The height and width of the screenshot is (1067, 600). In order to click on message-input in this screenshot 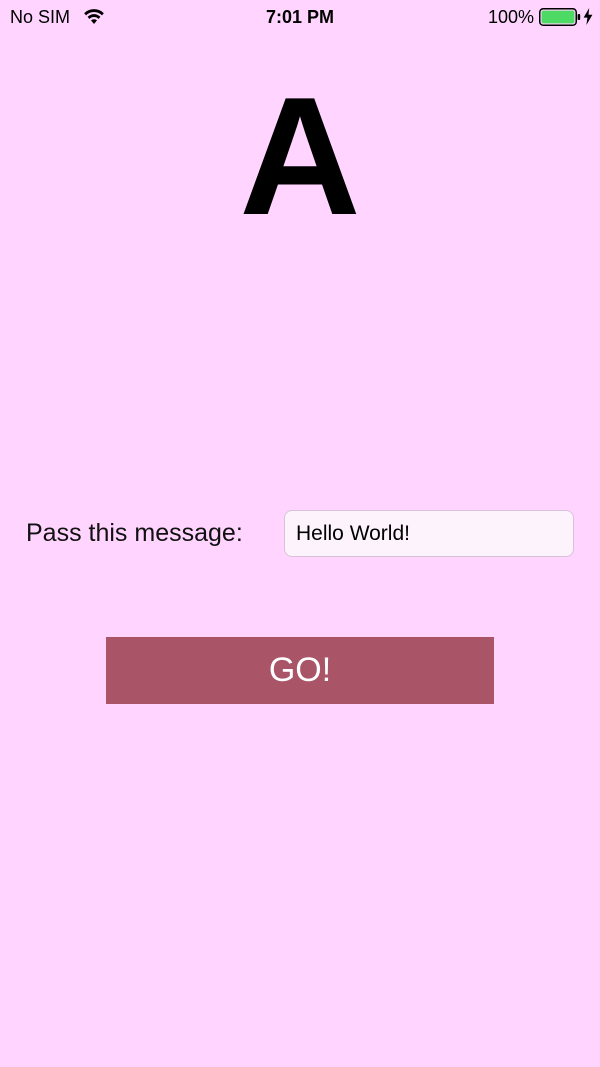, I will do `click(429, 533)`.